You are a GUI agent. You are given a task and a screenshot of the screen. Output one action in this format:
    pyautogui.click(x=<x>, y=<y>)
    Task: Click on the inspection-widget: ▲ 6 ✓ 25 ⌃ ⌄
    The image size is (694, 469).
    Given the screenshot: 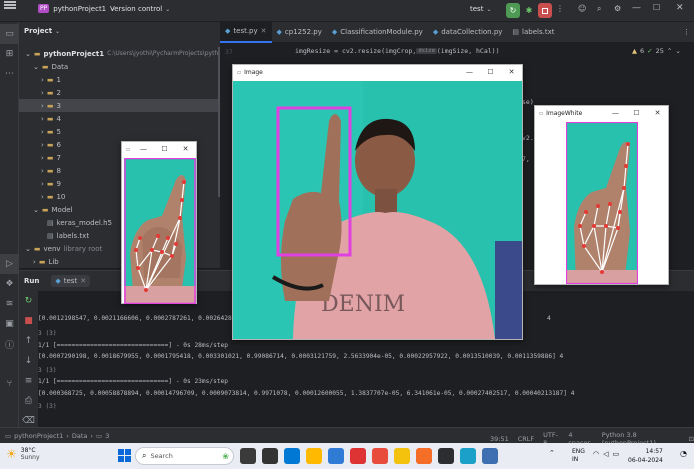 What is the action you would take?
    pyautogui.click(x=656, y=51)
    